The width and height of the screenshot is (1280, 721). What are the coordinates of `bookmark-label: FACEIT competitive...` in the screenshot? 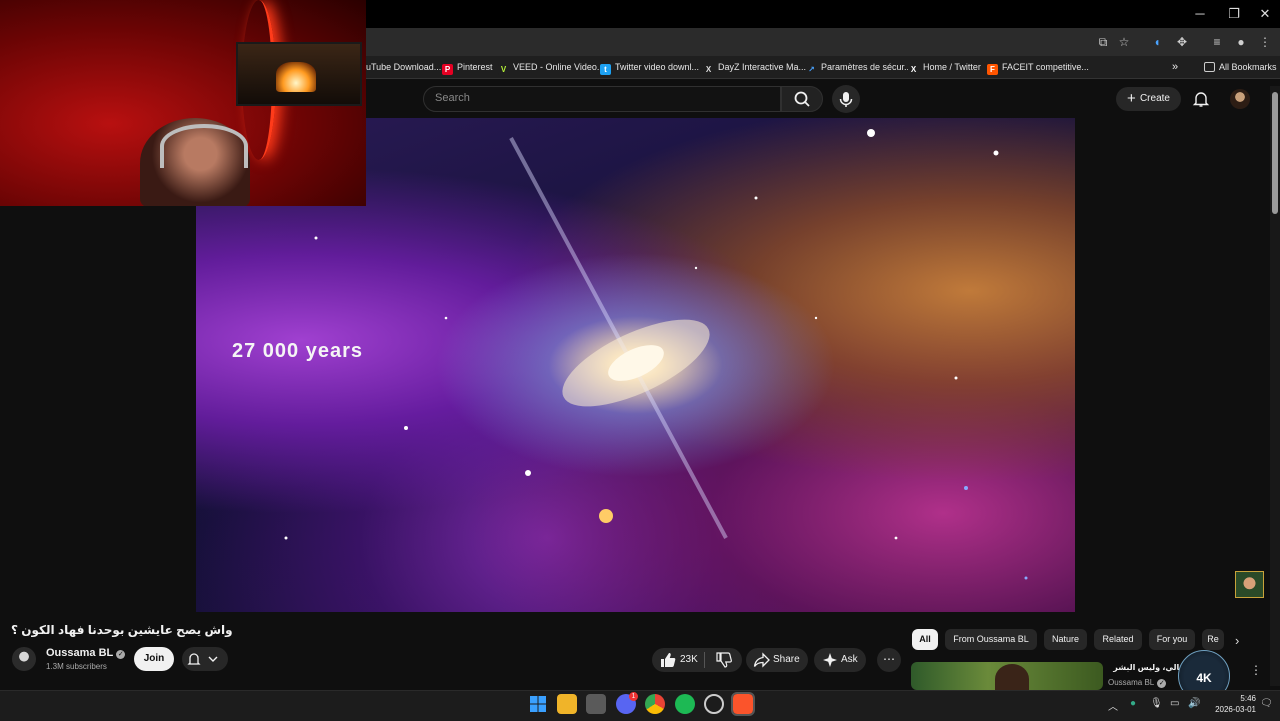 It's located at (1045, 67).